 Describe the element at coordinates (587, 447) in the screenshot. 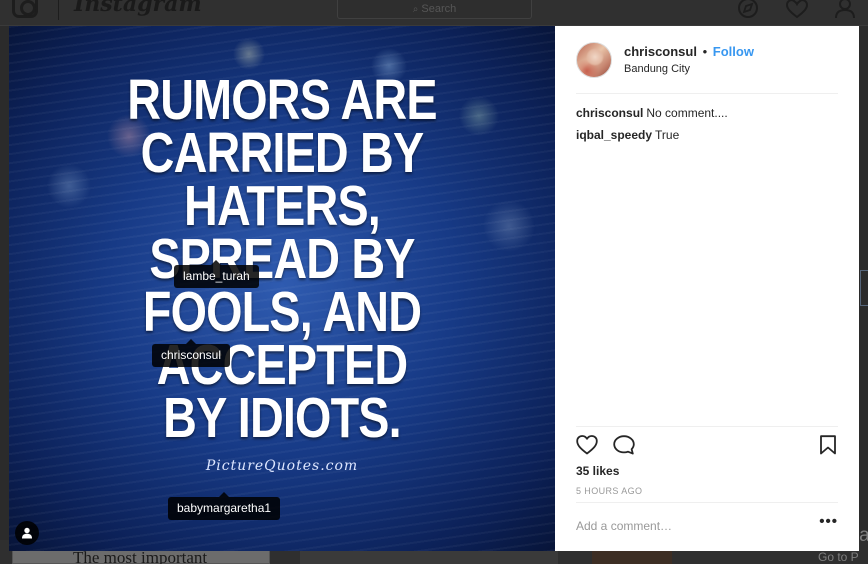

I see `heart-icon` at that location.